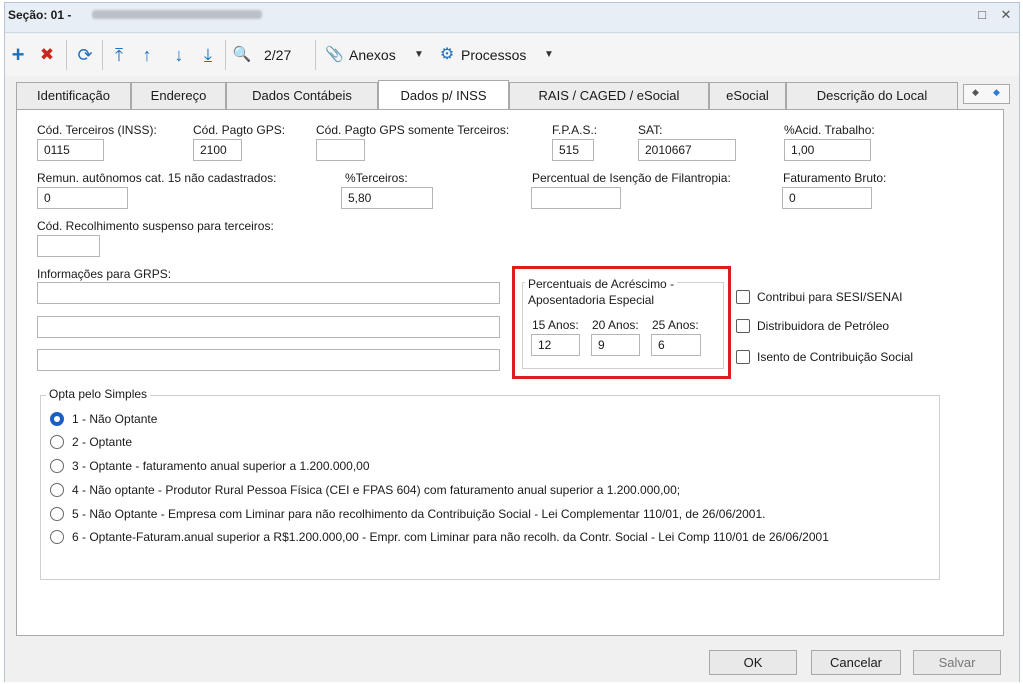  Describe the element at coordinates (217, 150) in the screenshot. I see `cod-pagto-gps-input: 2100` at that location.